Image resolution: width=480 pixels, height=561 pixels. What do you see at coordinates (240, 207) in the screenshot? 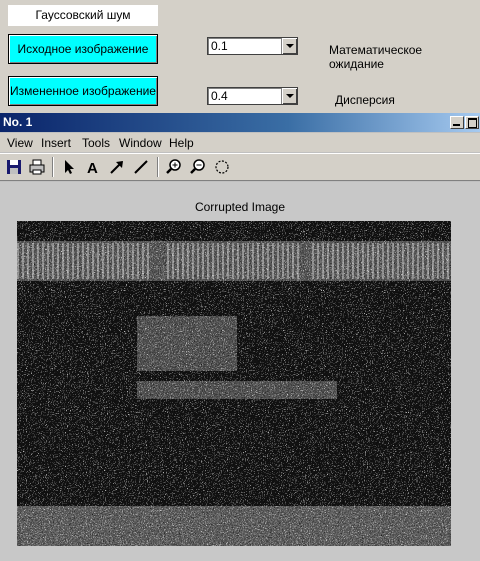
I see `plot-title: Corrupted Image` at bounding box center [240, 207].